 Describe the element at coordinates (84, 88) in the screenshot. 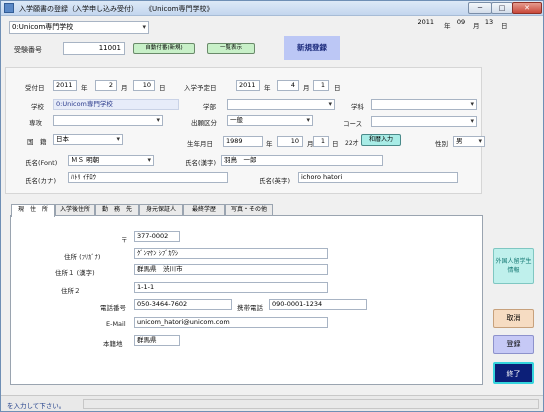

I see `received-year-unit: 年` at that location.